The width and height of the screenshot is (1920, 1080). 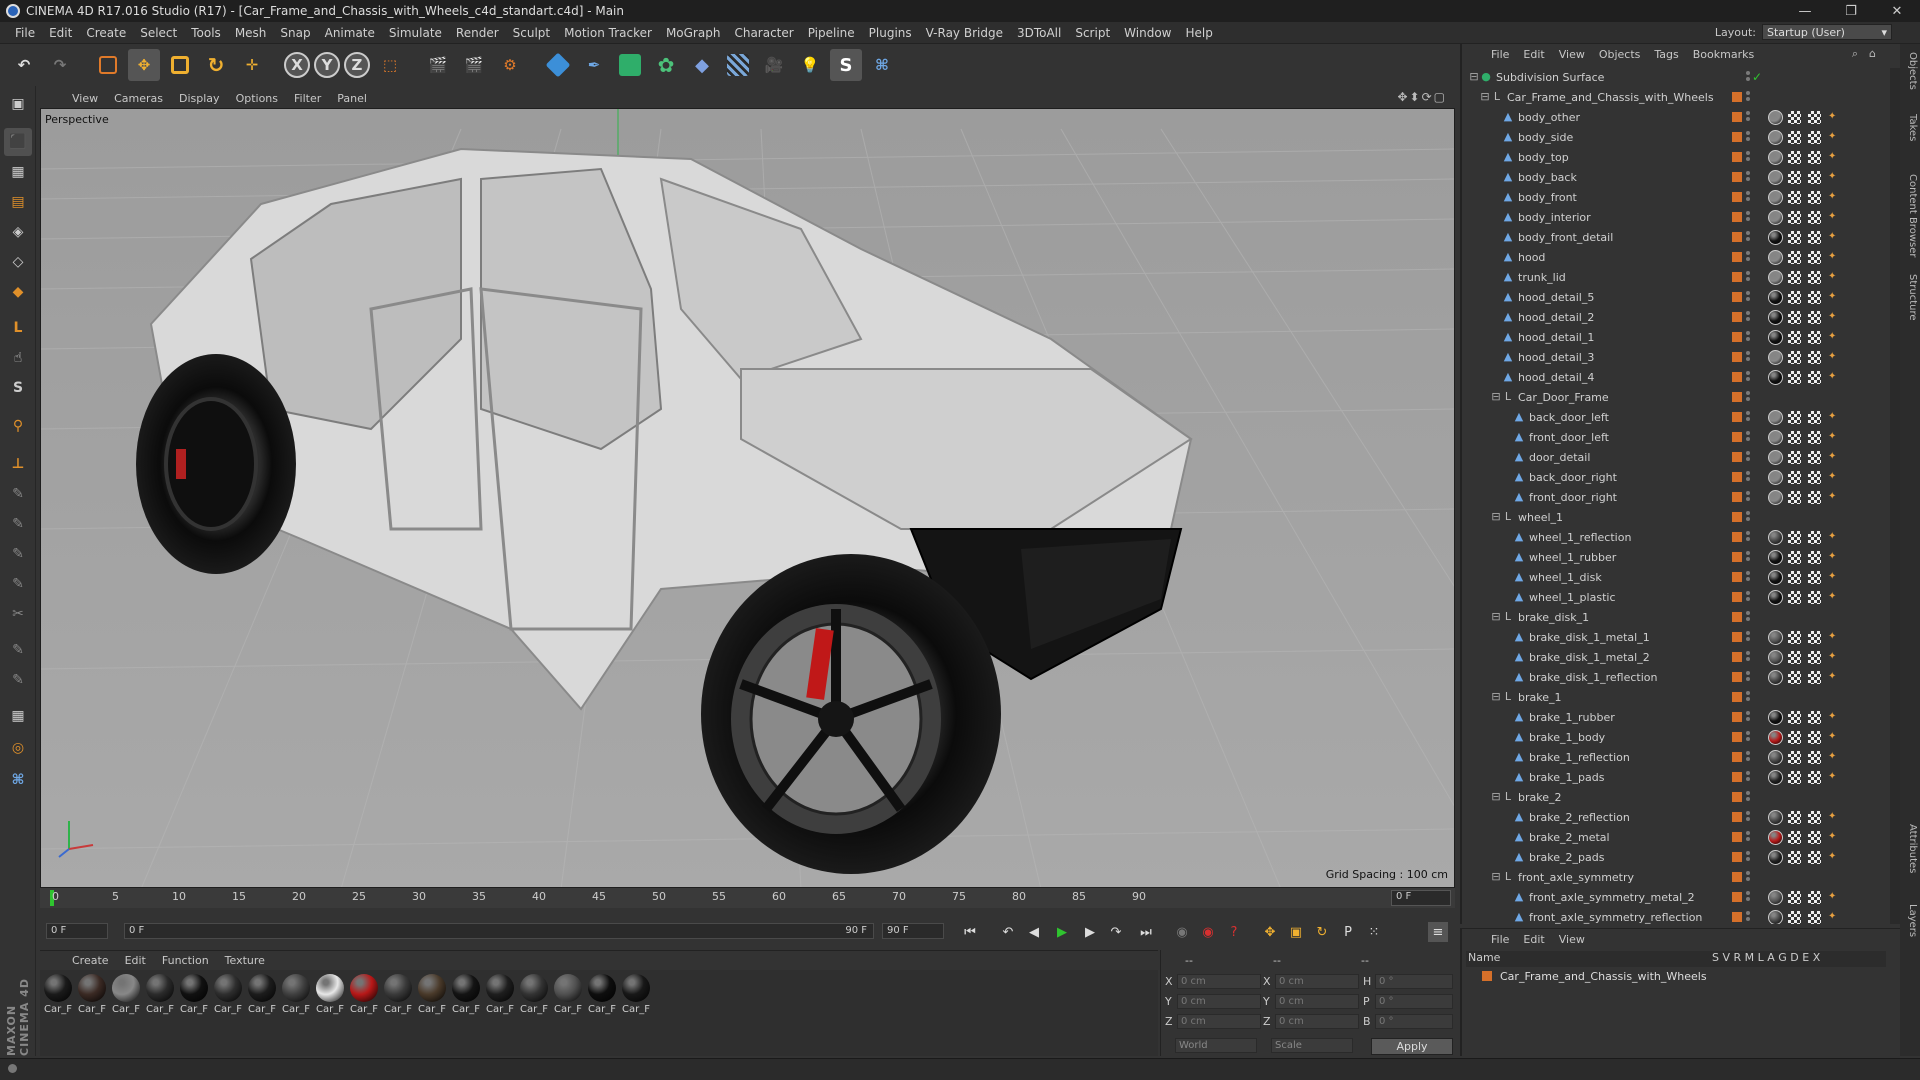 I want to click on object-row: ▲ back_door_left ✦, so click(x=1676, y=418).